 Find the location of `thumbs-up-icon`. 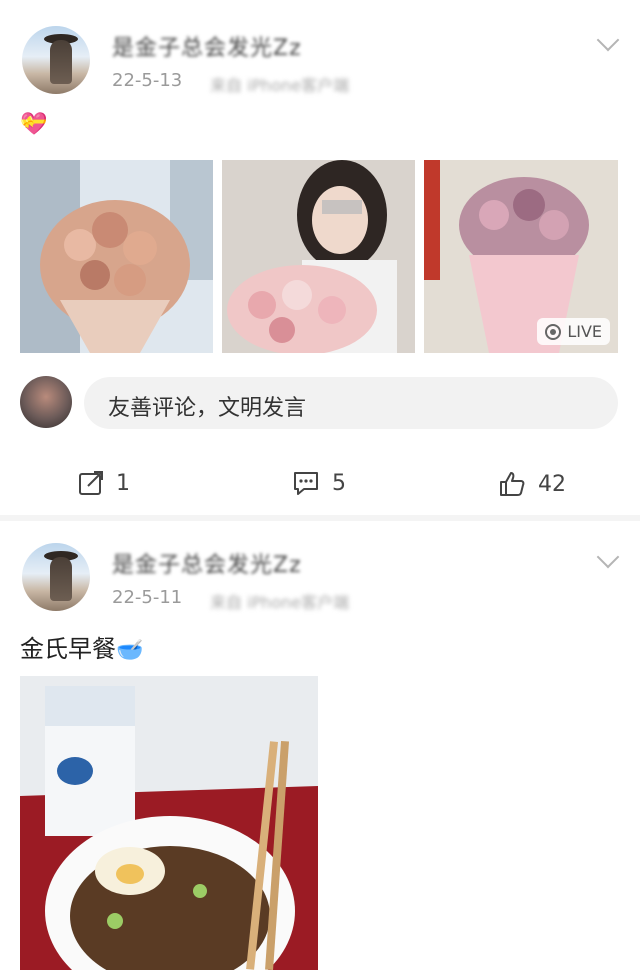

thumbs-up-icon is located at coordinates (512, 484).